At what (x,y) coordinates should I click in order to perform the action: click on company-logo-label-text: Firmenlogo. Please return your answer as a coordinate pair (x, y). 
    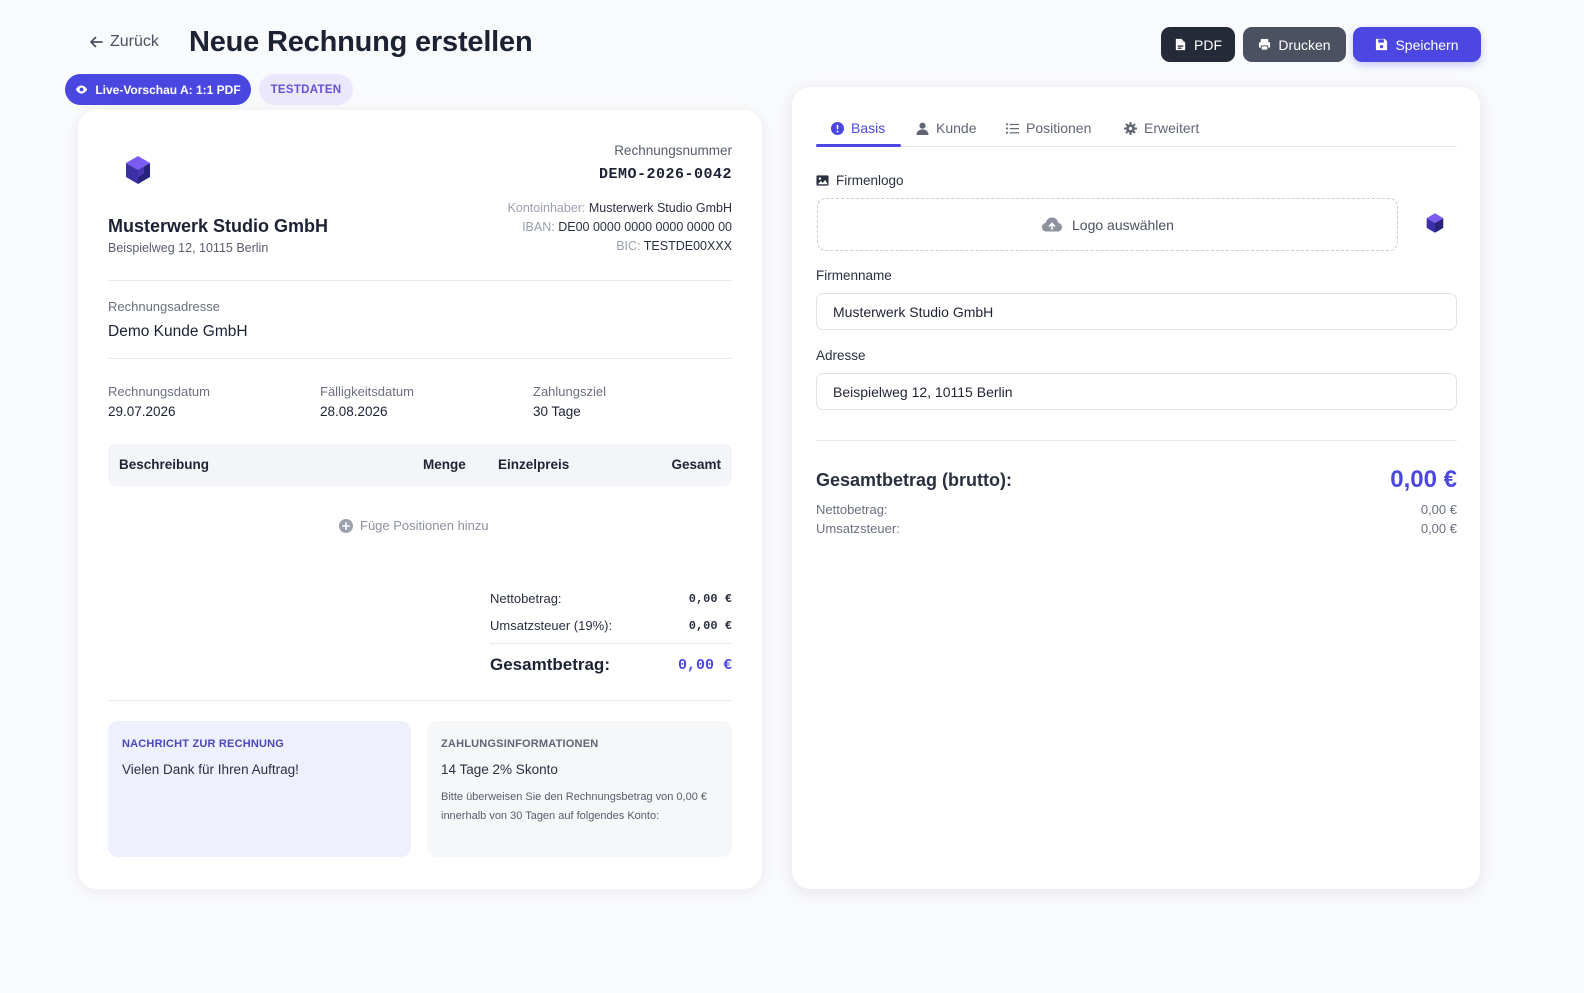
    Looking at the image, I should click on (870, 180).